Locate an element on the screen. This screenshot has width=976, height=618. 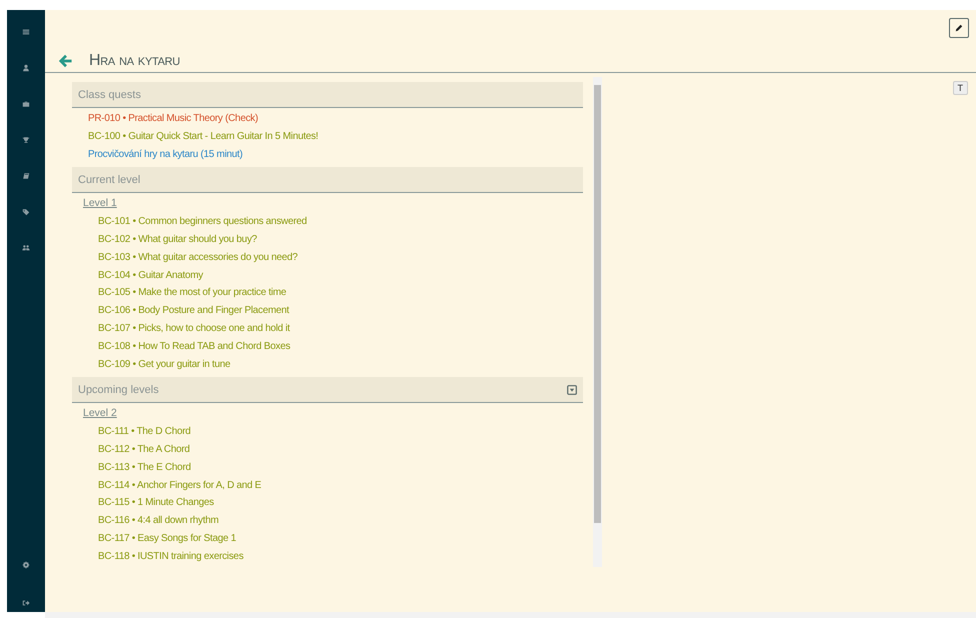
quest-link: BC-118 • IUSTIN training exercises is located at coordinates (158, 557).